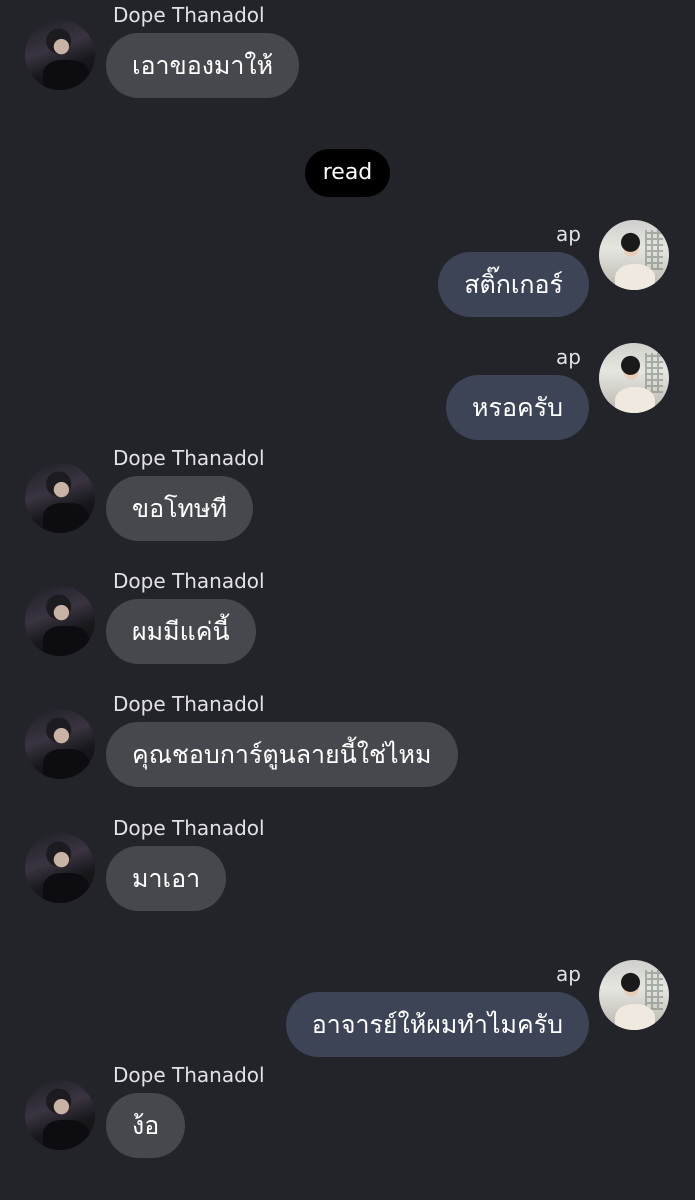  What do you see at coordinates (282, 754) in the screenshot?
I see `message-bubble: คุณชอบการ์ตูนลายนี้ใช่ไหม` at bounding box center [282, 754].